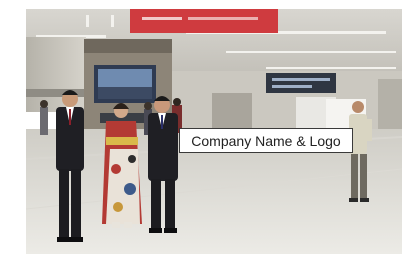 This screenshot has height=263, width=418. I want to click on red-banner, so click(204, 21).